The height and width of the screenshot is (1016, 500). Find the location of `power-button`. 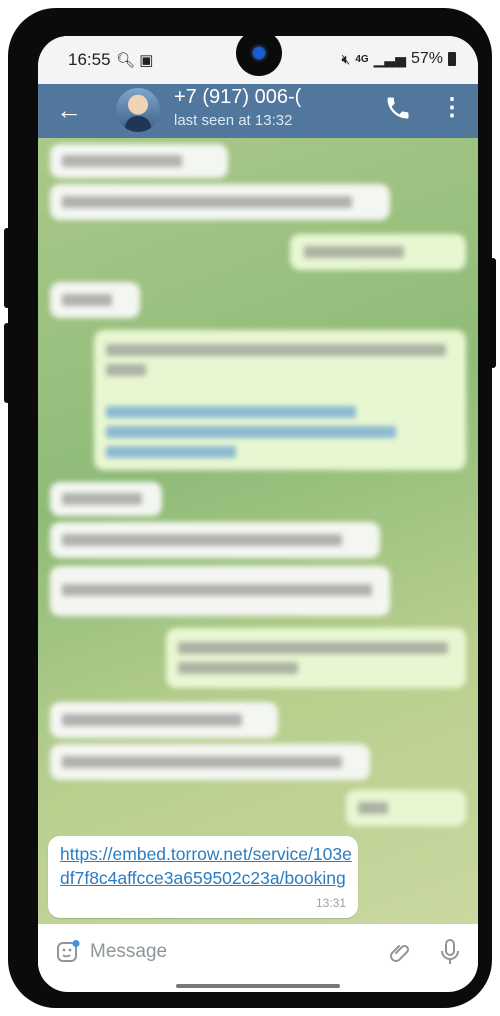

power-button is located at coordinates (493, 313).